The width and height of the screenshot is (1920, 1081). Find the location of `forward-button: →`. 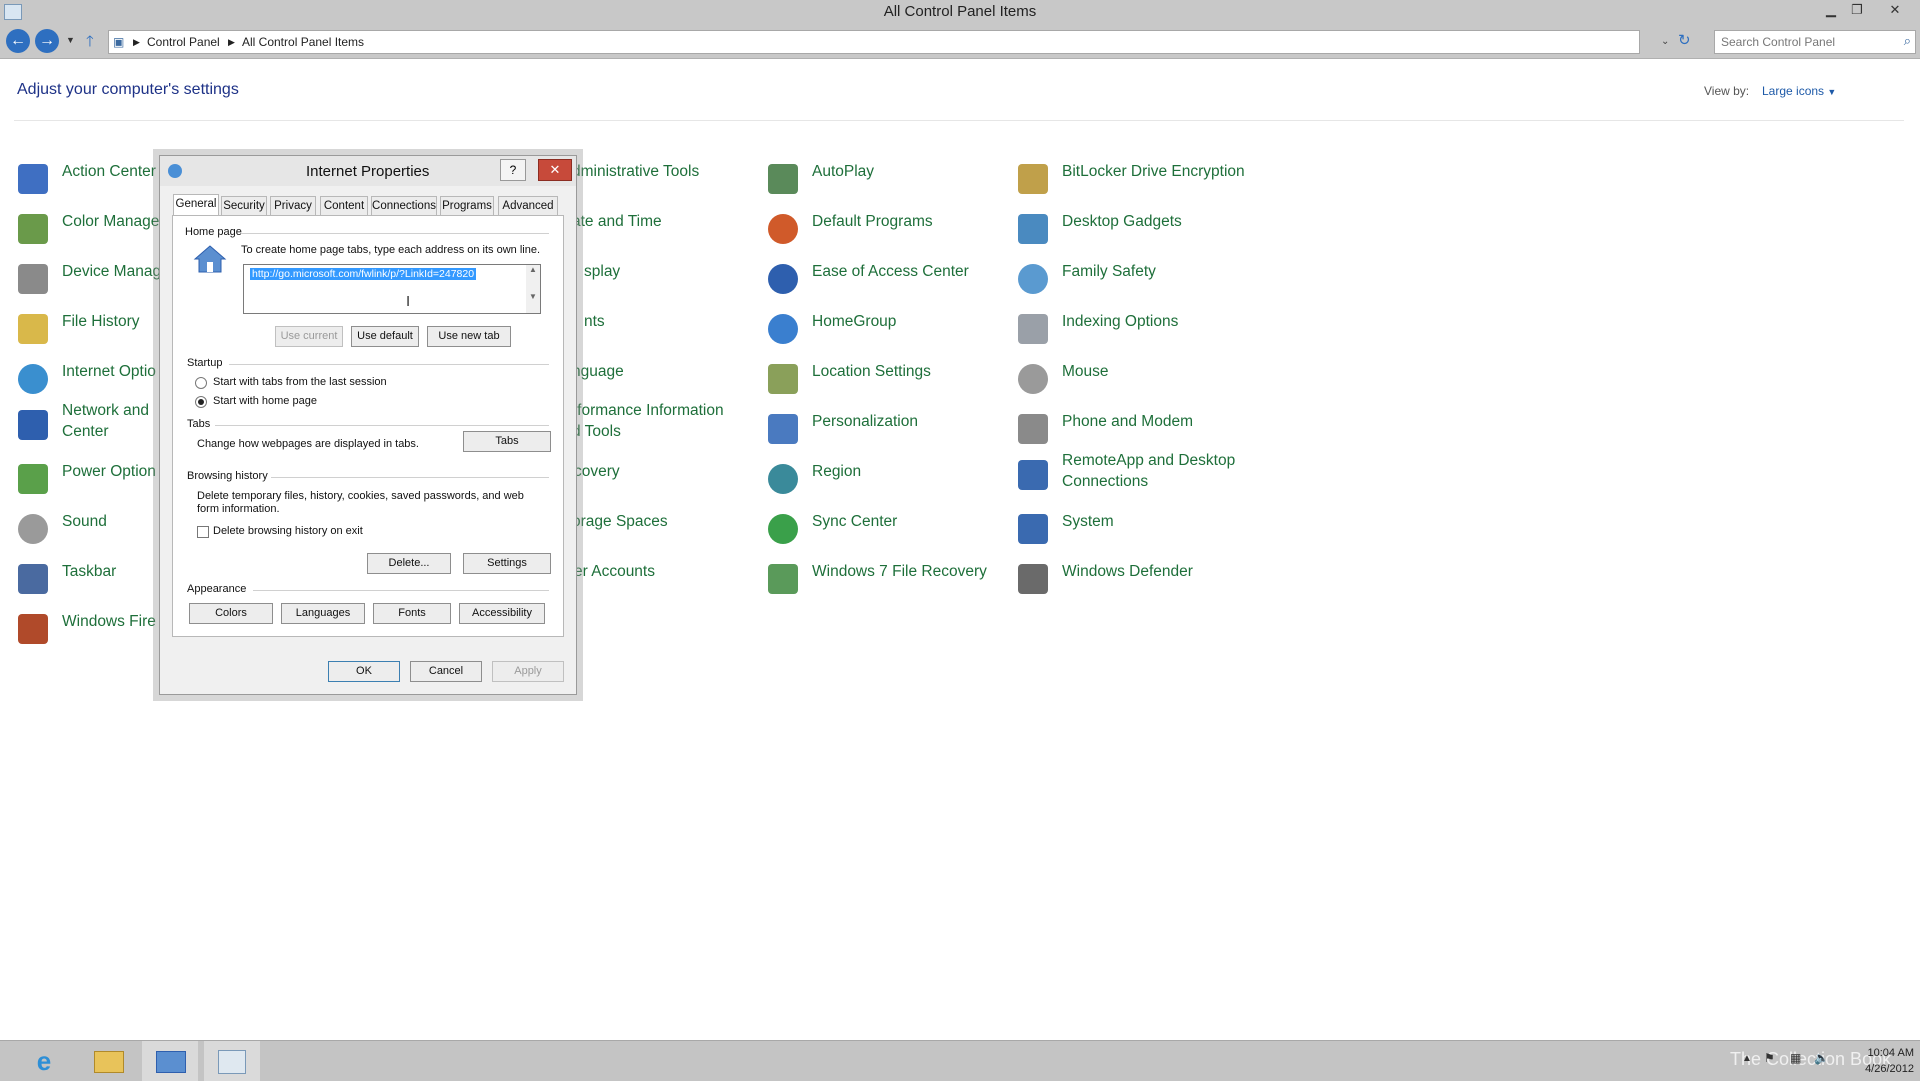

forward-button: → is located at coordinates (47, 41).